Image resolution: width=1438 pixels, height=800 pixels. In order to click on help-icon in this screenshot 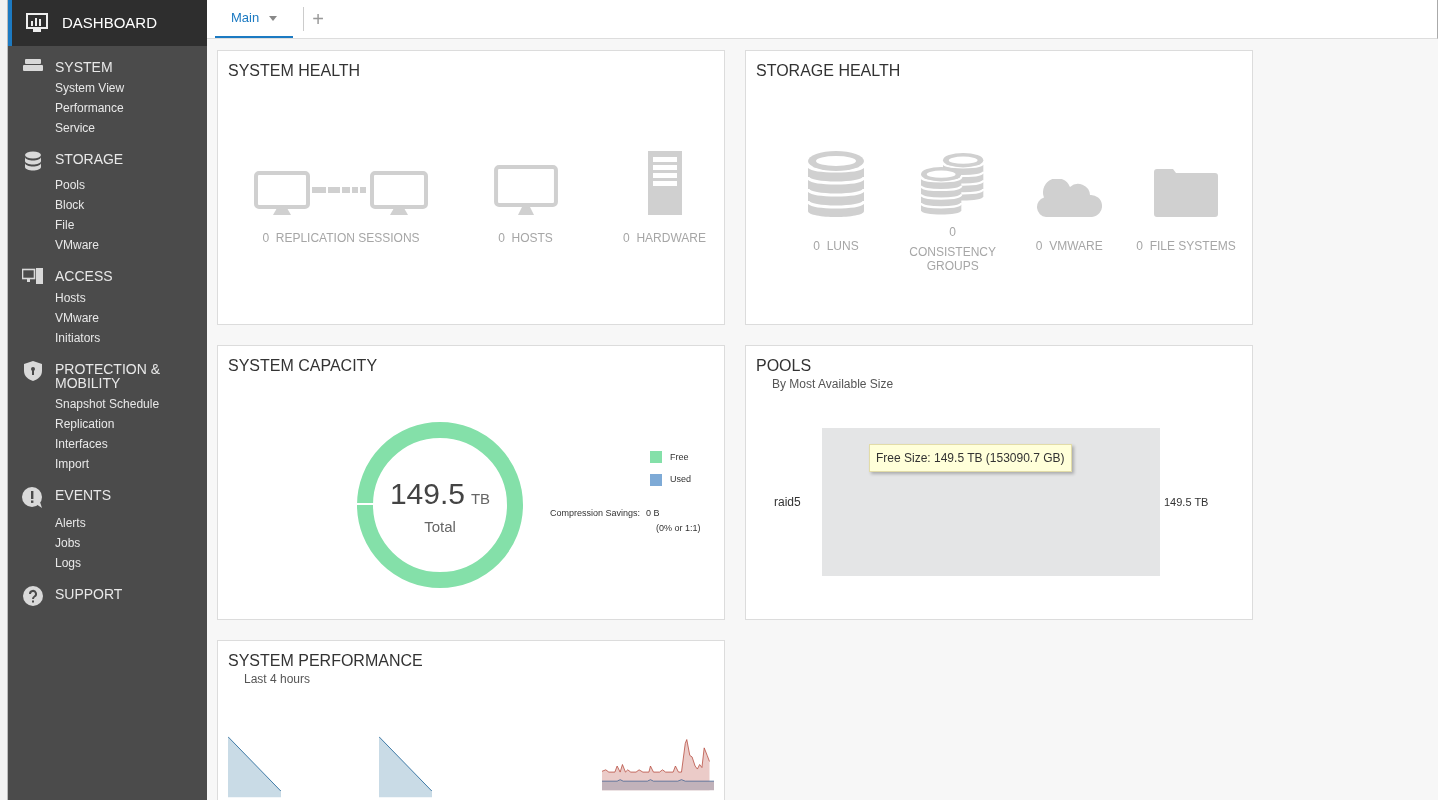, I will do `click(32, 596)`.